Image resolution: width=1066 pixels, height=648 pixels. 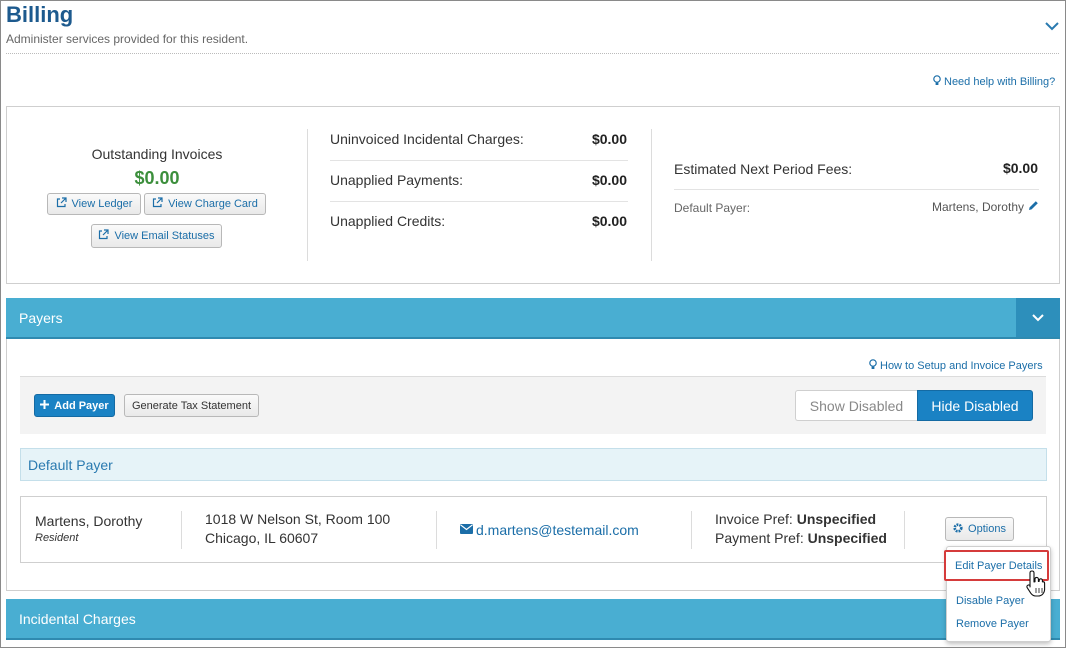 I want to click on payers-panel-title: Payers, so click(x=41, y=318).